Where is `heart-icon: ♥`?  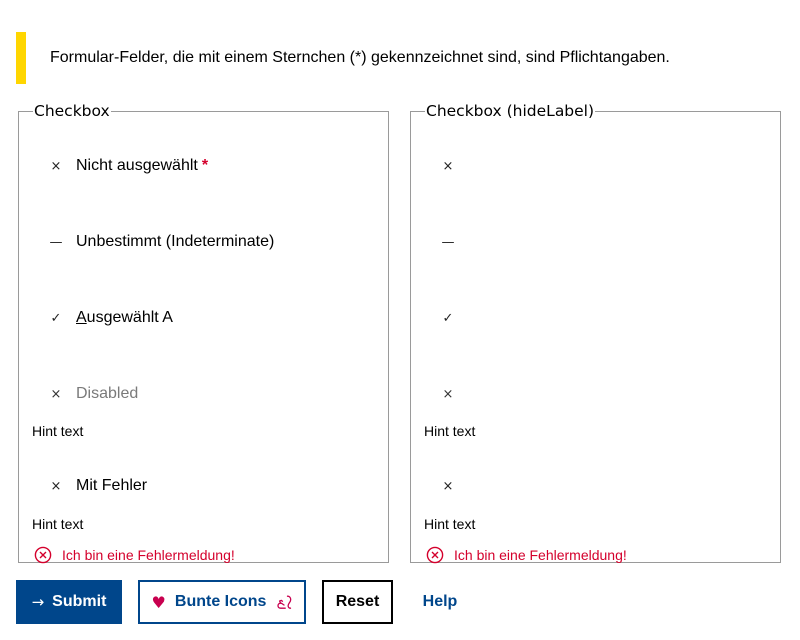
heart-icon: ♥ is located at coordinates (158, 602).